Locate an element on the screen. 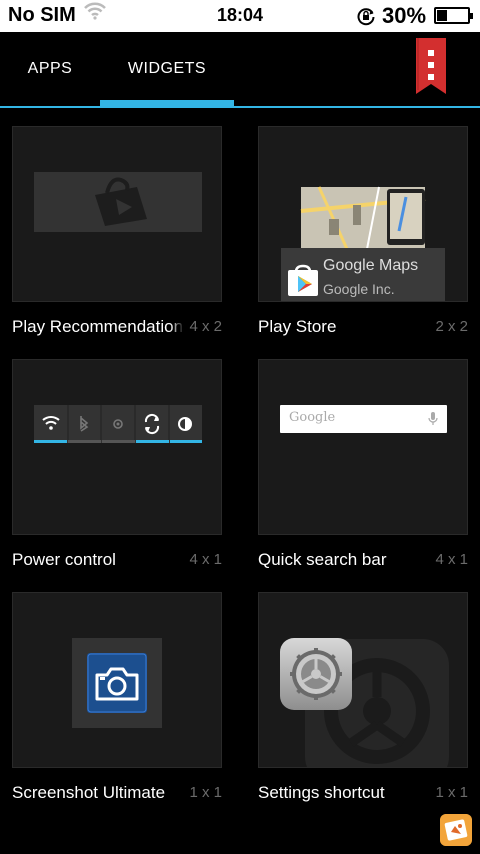  tab-widgets: WIDGETS is located at coordinates (167, 69).